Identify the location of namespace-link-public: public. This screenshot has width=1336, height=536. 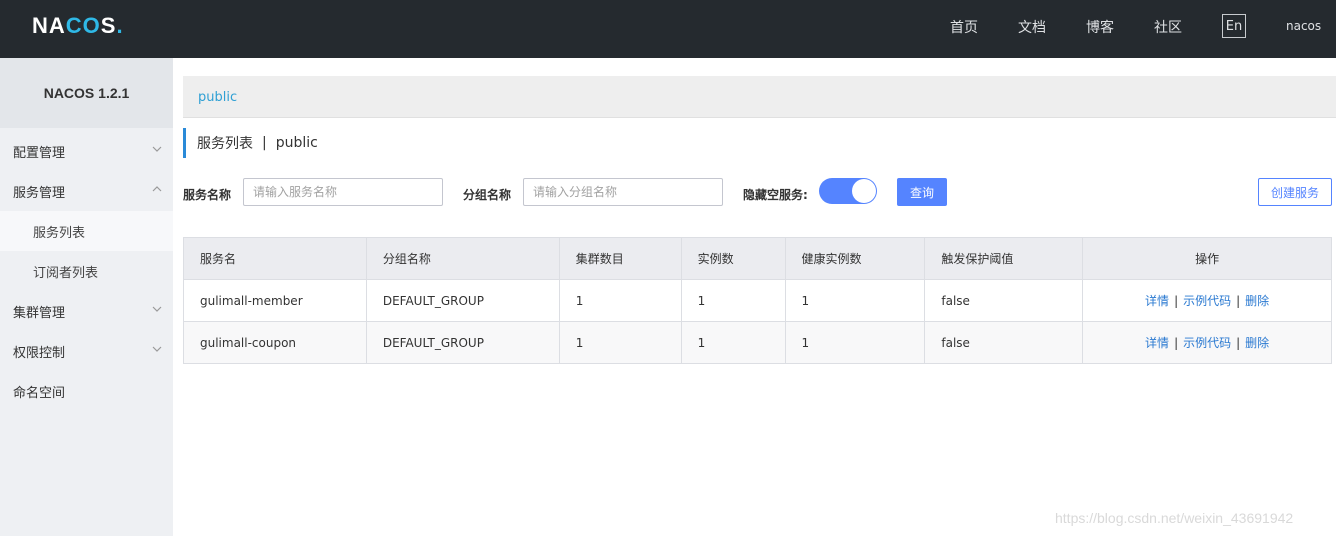
(217, 97).